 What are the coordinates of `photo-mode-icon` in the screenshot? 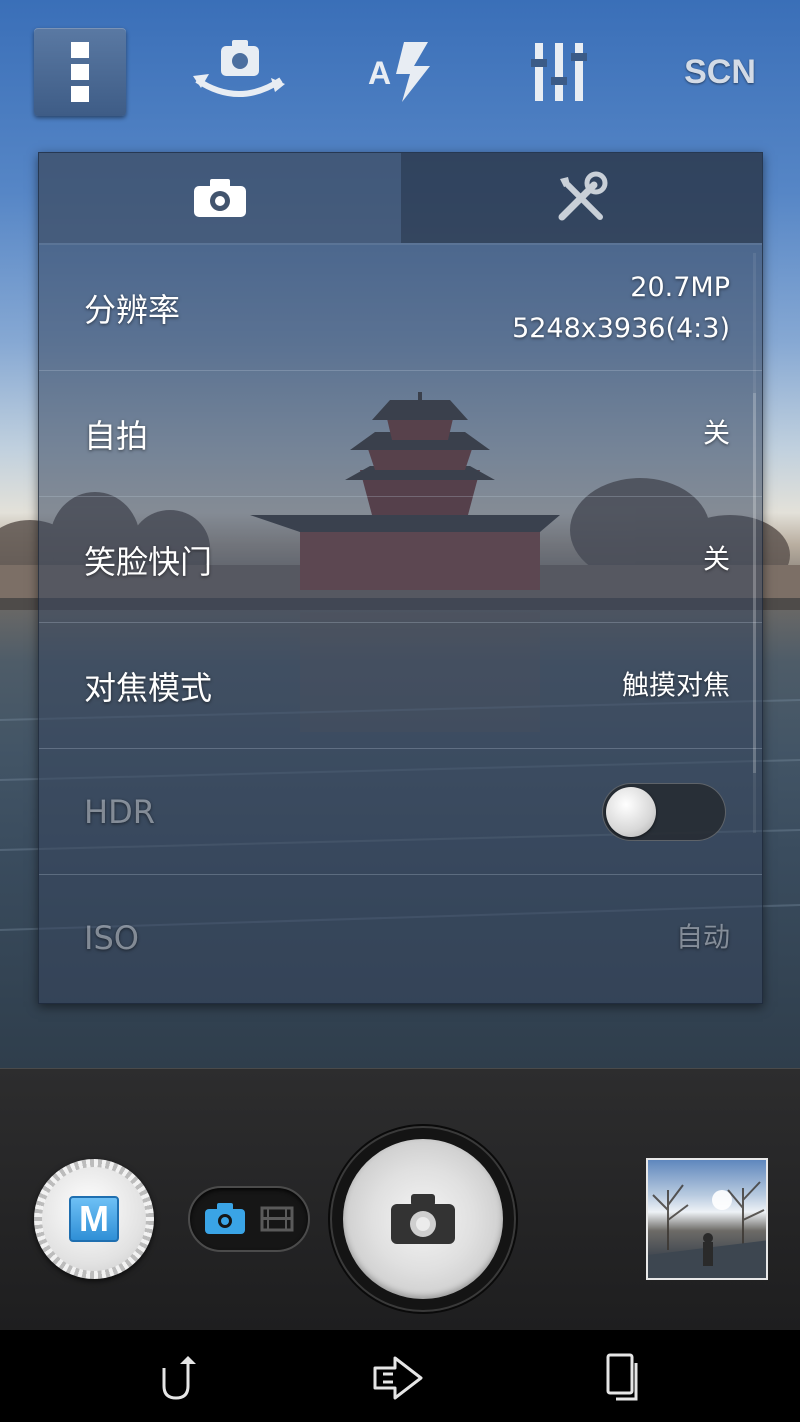 It's located at (225, 1218).